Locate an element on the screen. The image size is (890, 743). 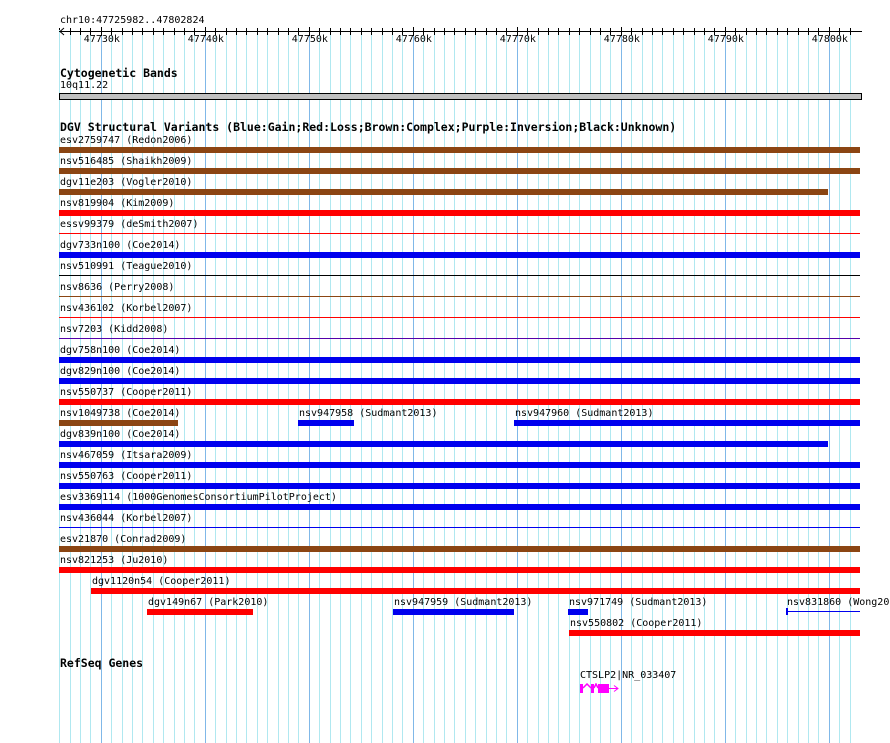
variant-label: nsv831860 (Wong2007) is located at coordinates (838, 602).